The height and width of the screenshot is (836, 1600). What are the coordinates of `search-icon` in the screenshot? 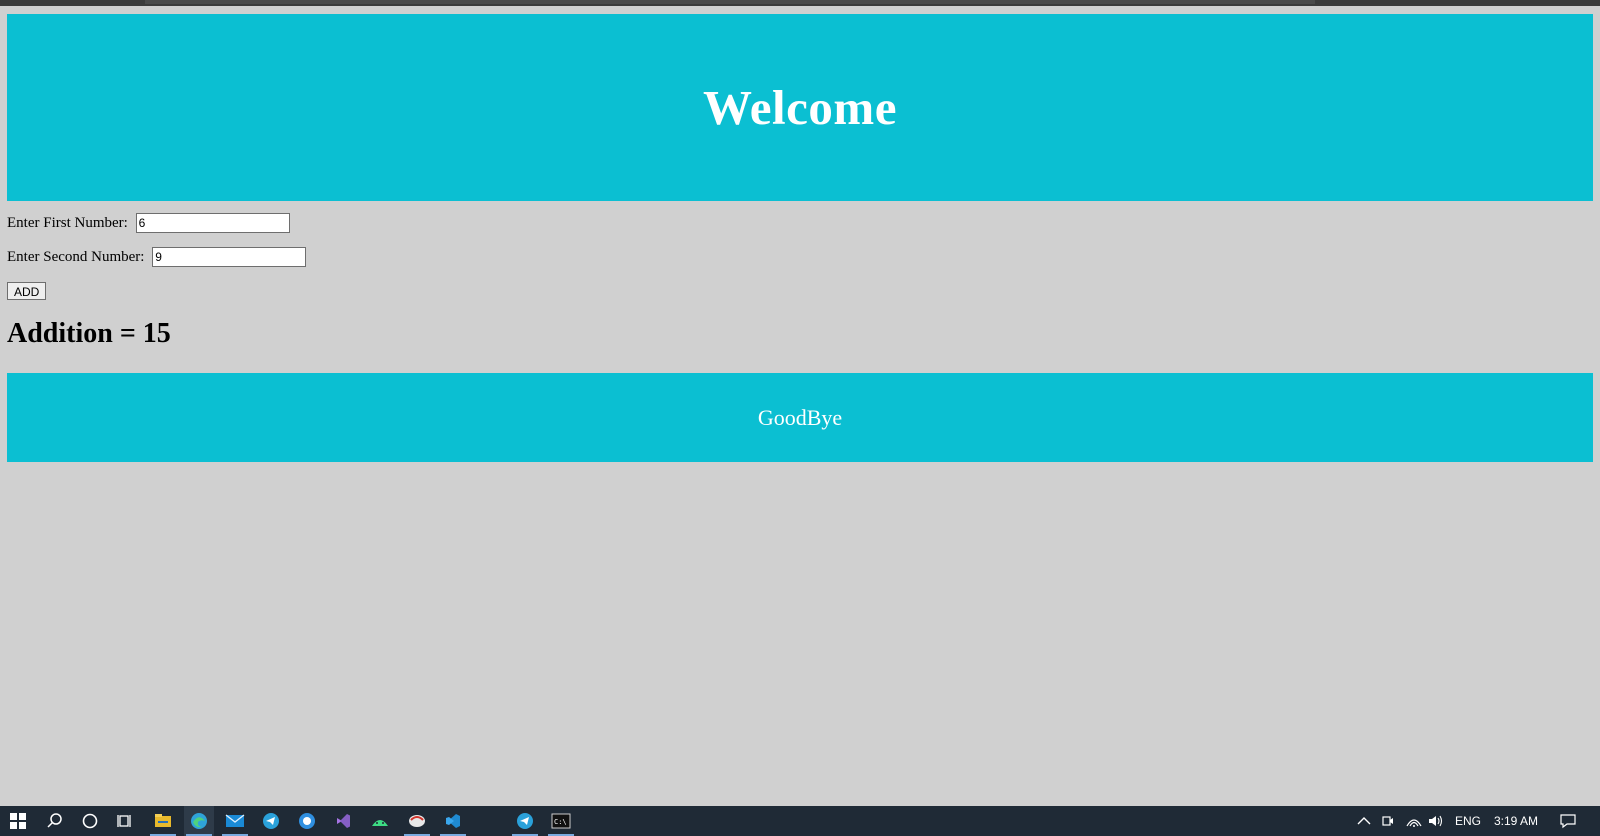 It's located at (55, 821).